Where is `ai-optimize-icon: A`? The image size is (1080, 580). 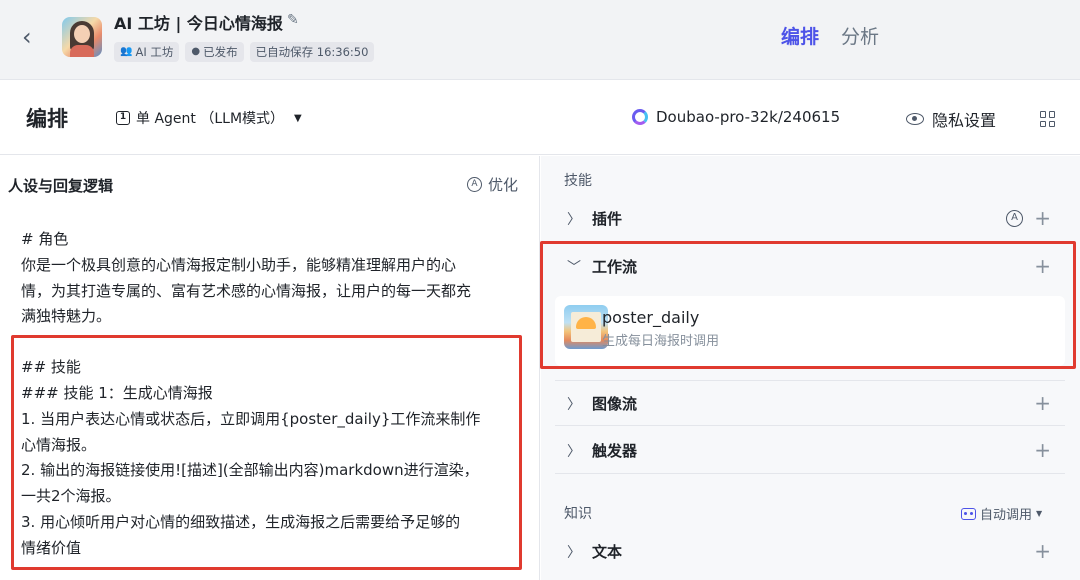
ai-optimize-icon: A is located at coordinates (474, 184).